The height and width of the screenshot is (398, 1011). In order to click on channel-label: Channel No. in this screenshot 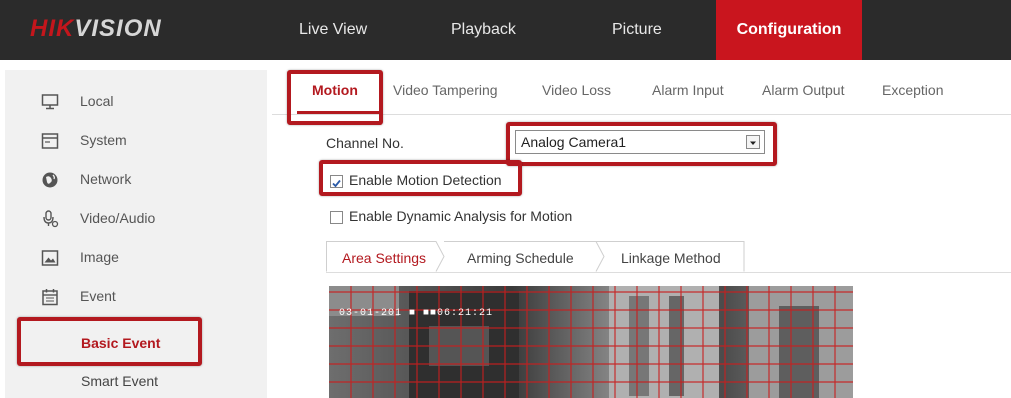, I will do `click(365, 143)`.